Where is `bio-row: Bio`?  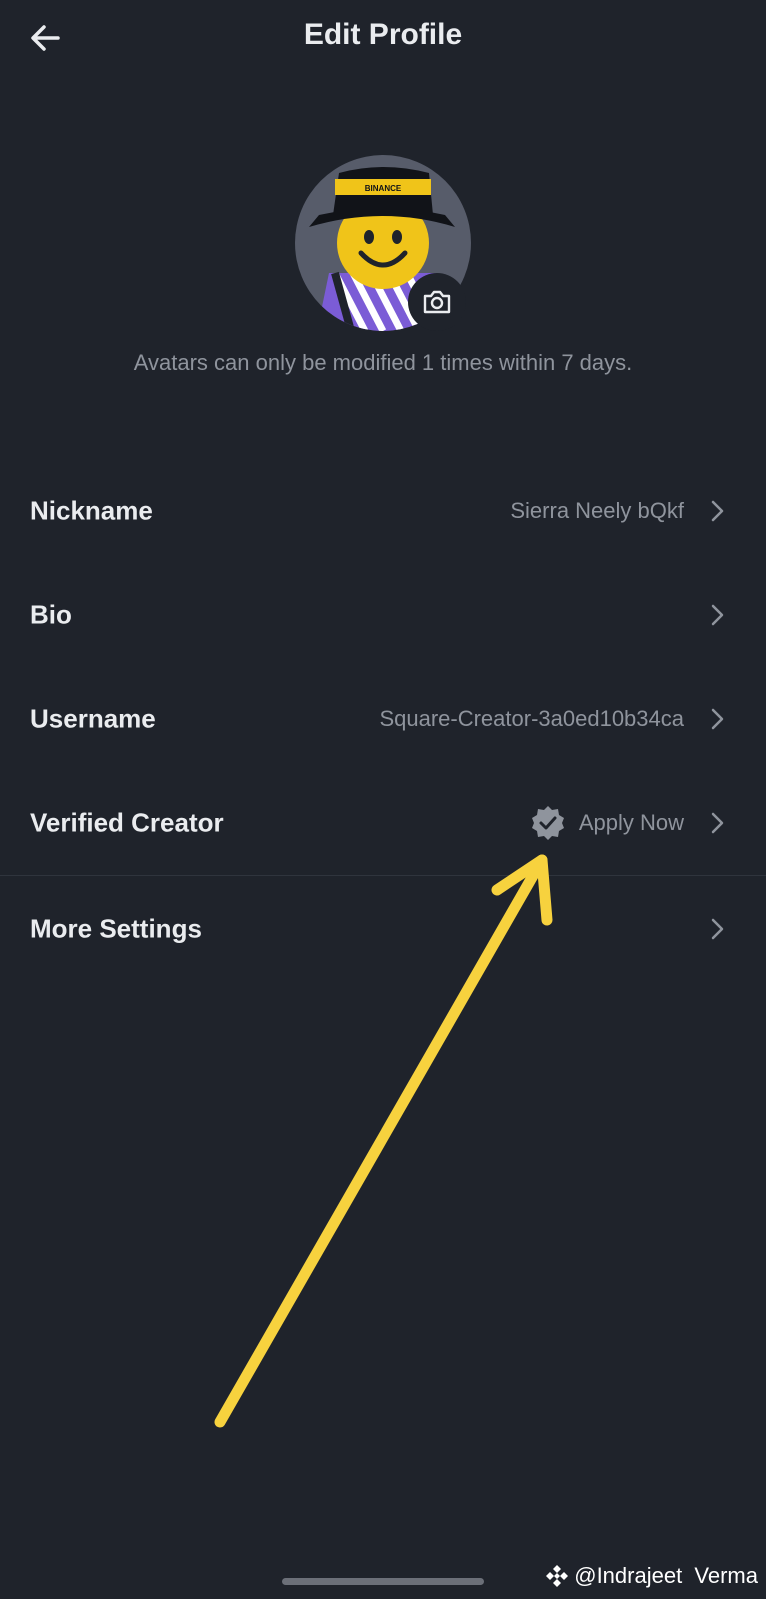 bio-row: Bio is located at coordinates (383, 615).